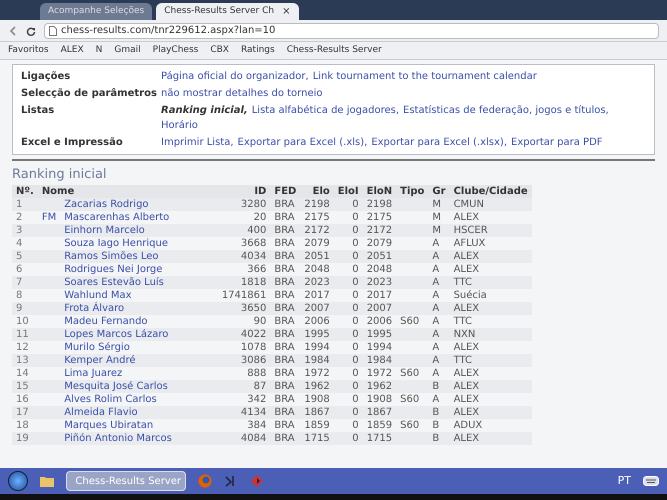 The height and width of the screenshot is (500, 667). I want to click on link: Imprimir Lista,, so click(197, 142).